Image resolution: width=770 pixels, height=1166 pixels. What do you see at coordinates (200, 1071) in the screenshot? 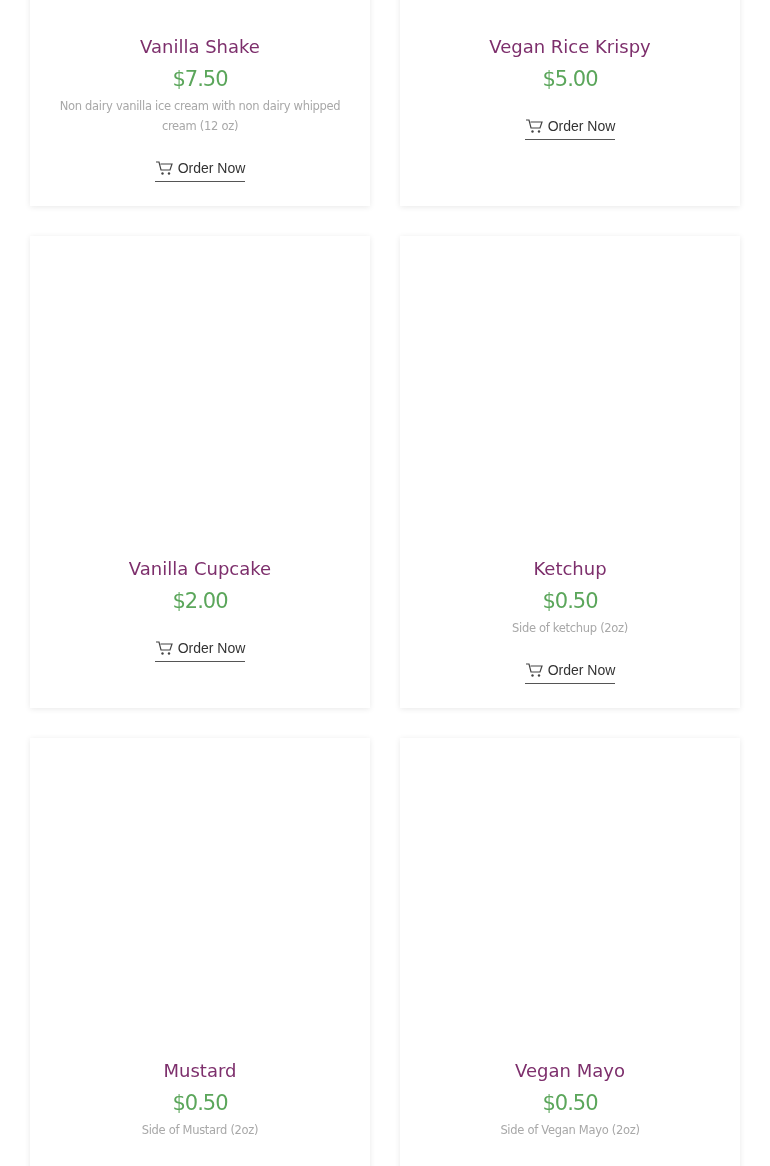
I see `product-name: Mustard` at bounding box center [200, 1071].